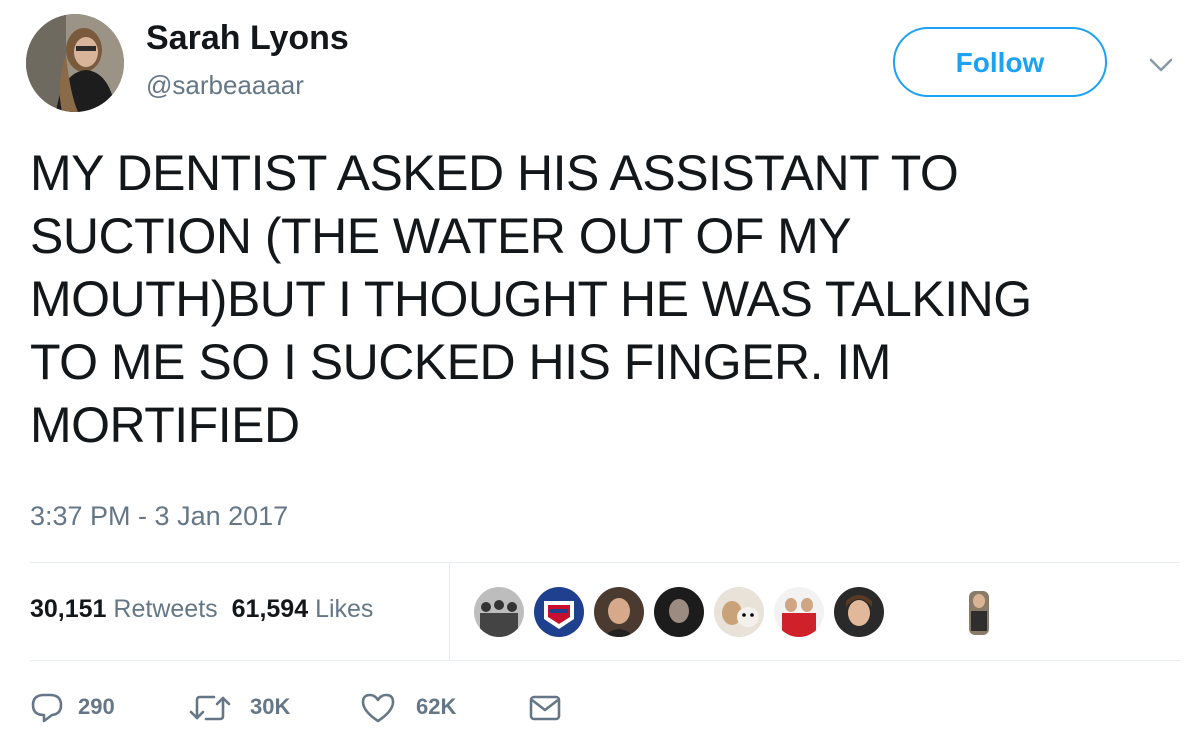 The image size is (1200, 743). I want to click on envelope-icon, so click(545, 708).